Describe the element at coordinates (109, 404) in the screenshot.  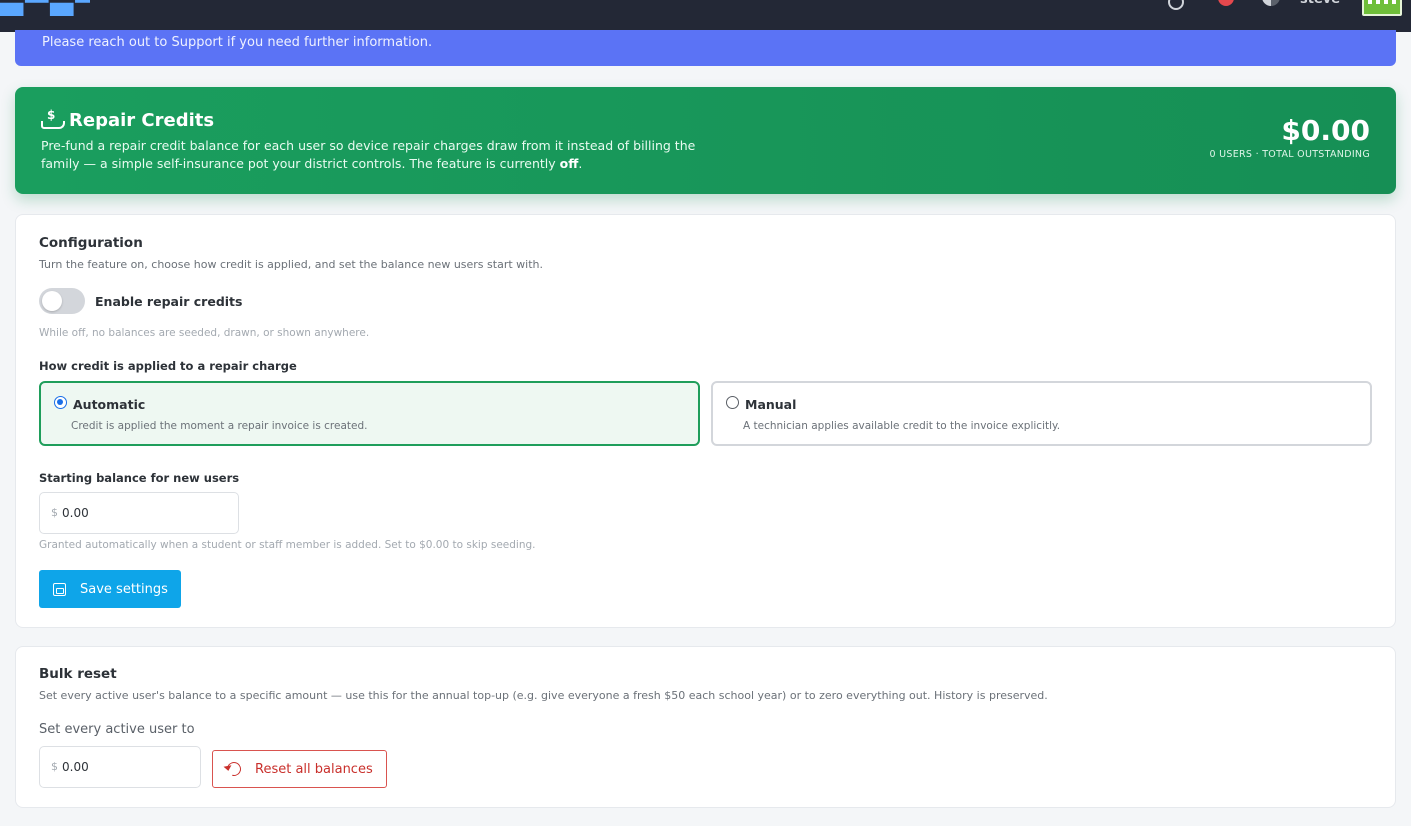
I see `automatic-title: Automatic` at that location.